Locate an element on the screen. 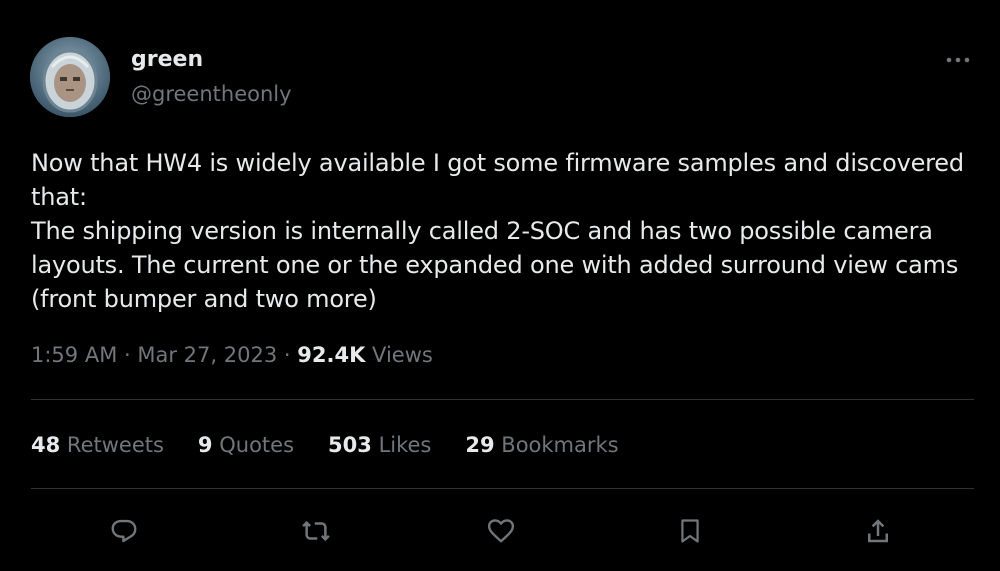  bookmark-button is located at coordinates (690, 531).